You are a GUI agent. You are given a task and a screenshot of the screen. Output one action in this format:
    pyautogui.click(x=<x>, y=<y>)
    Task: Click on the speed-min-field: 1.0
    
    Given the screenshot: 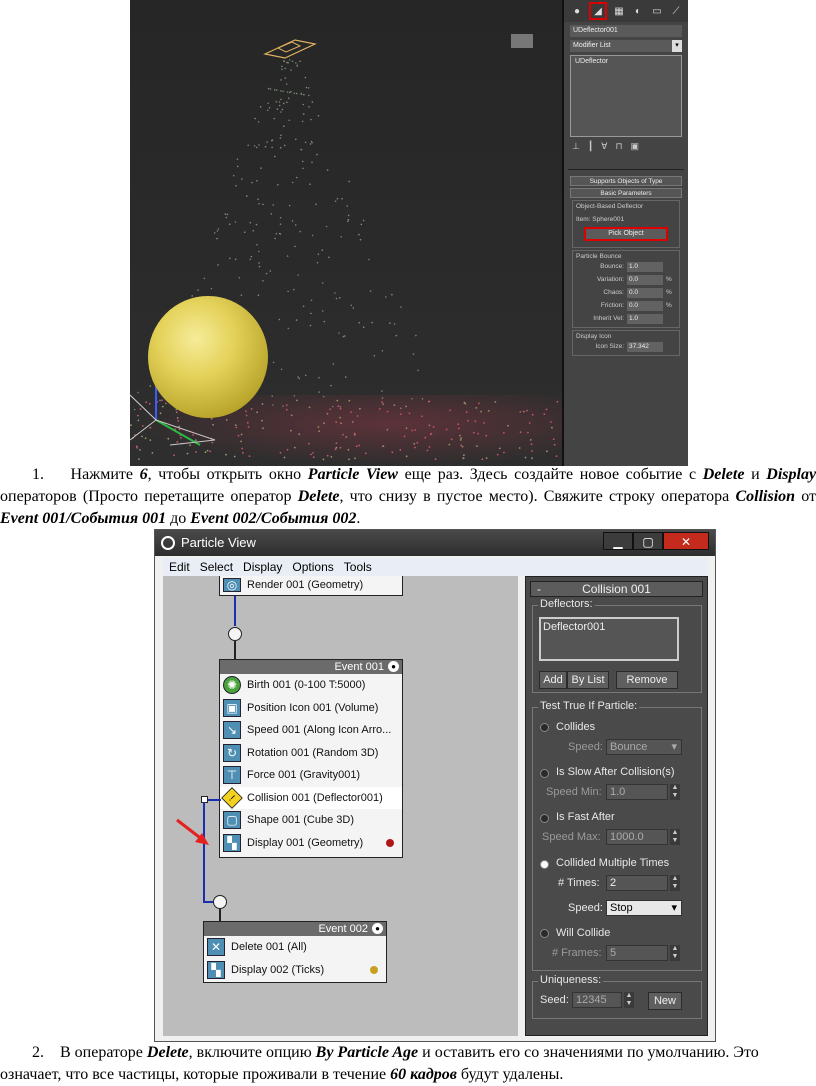 What is the action you would take?
    pyautogui.click(x=637, y=792)
    